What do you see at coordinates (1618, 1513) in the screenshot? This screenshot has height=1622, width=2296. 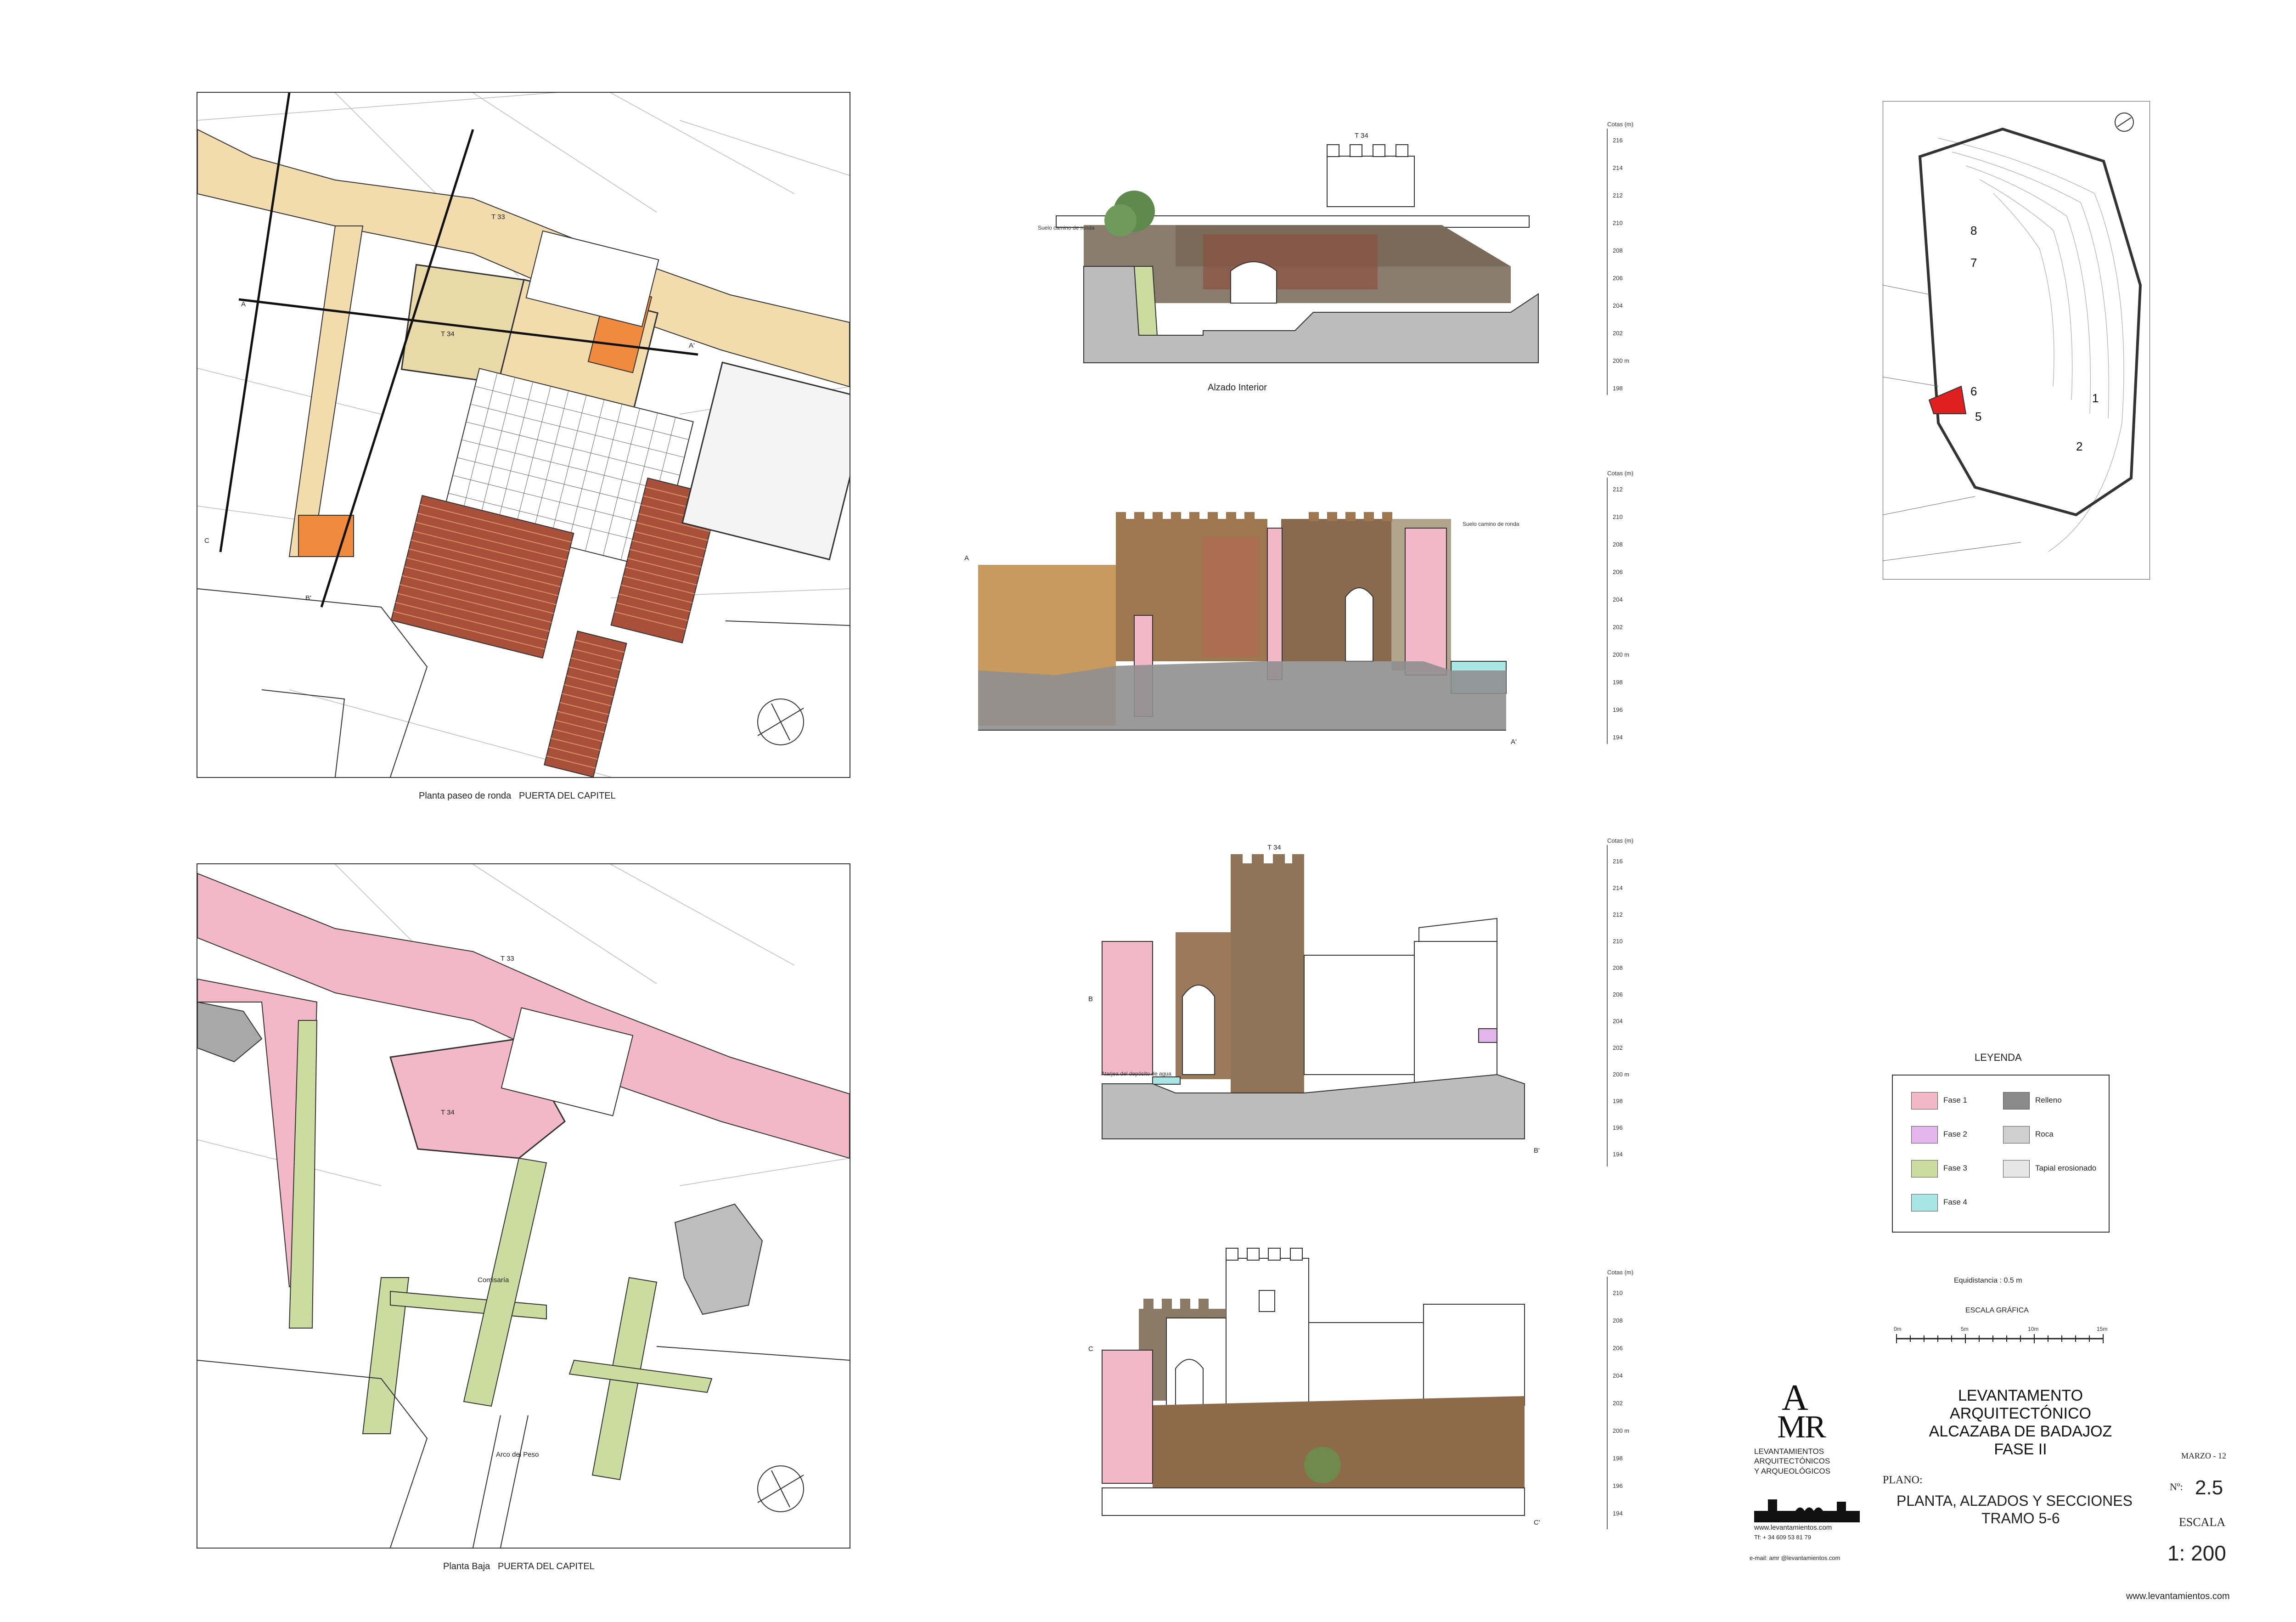 I see `elevation-4-tick: 194` at bounding box center [1618, 1513].